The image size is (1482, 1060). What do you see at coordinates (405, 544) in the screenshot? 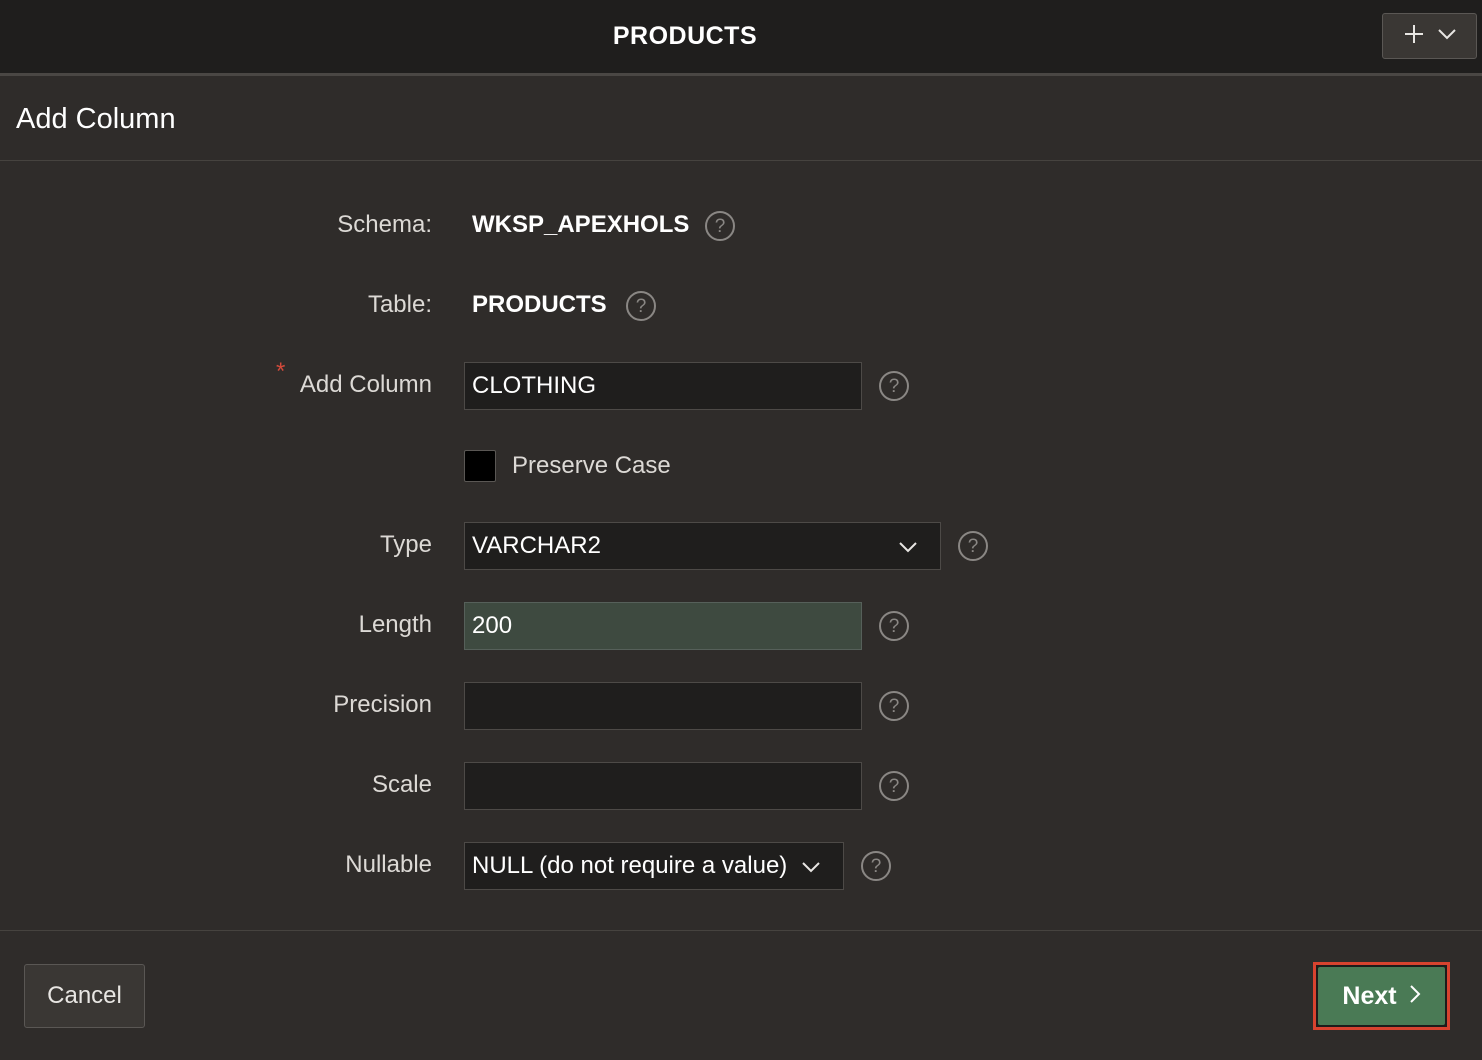
I see `type-label: Type` at bounding box center [405, 544].